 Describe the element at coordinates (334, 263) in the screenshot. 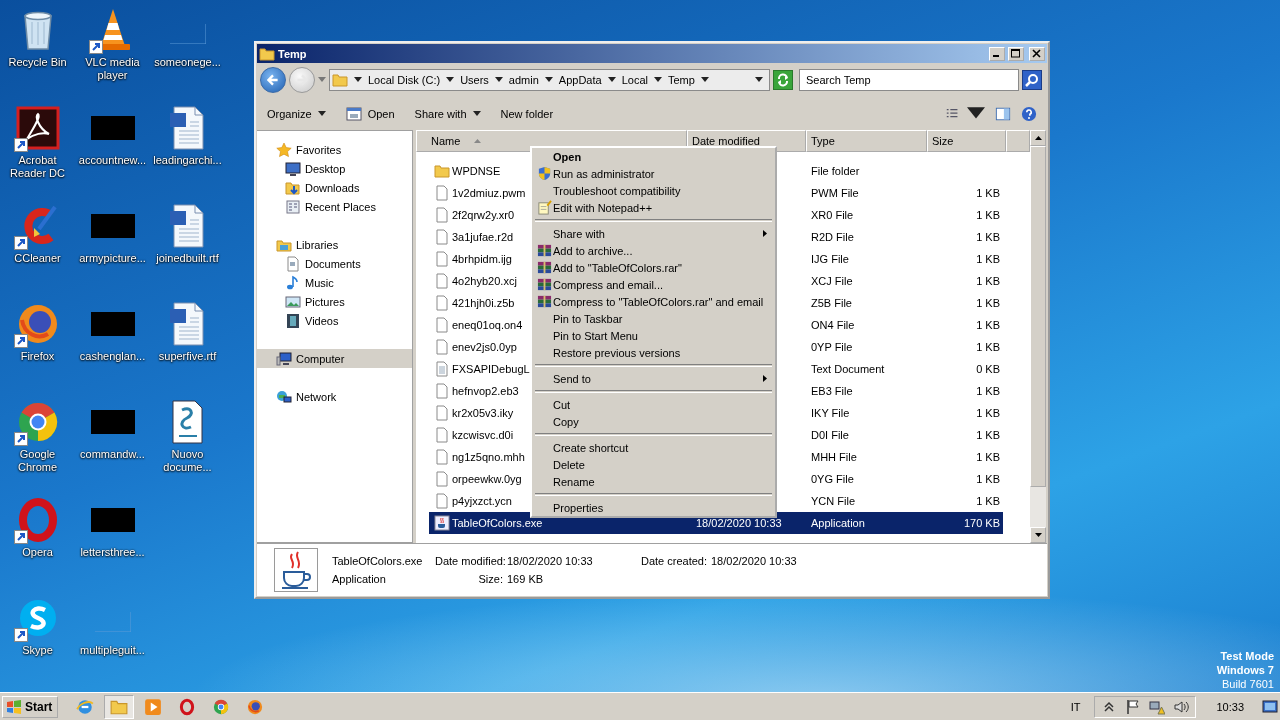

I see `nav-item: Documents` at that location.